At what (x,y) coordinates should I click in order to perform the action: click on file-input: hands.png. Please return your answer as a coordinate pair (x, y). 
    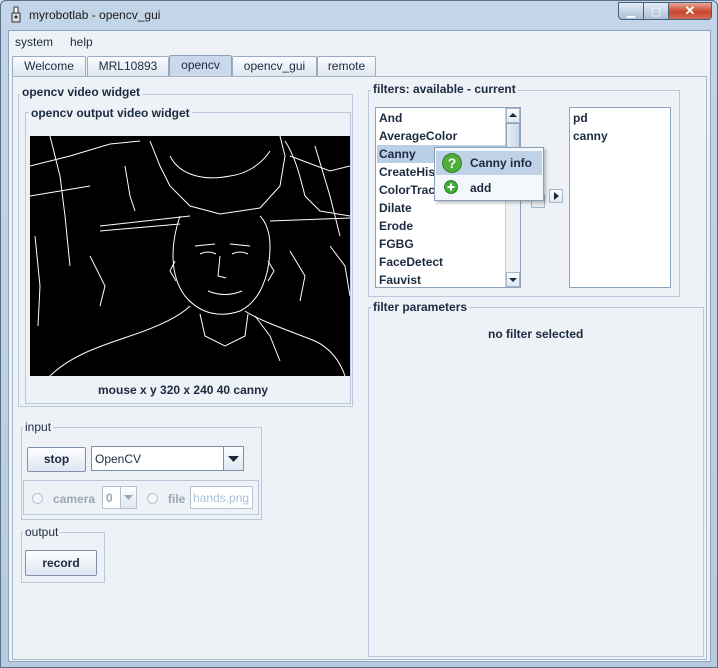
    Looking at the image, I should click on (221, 497).